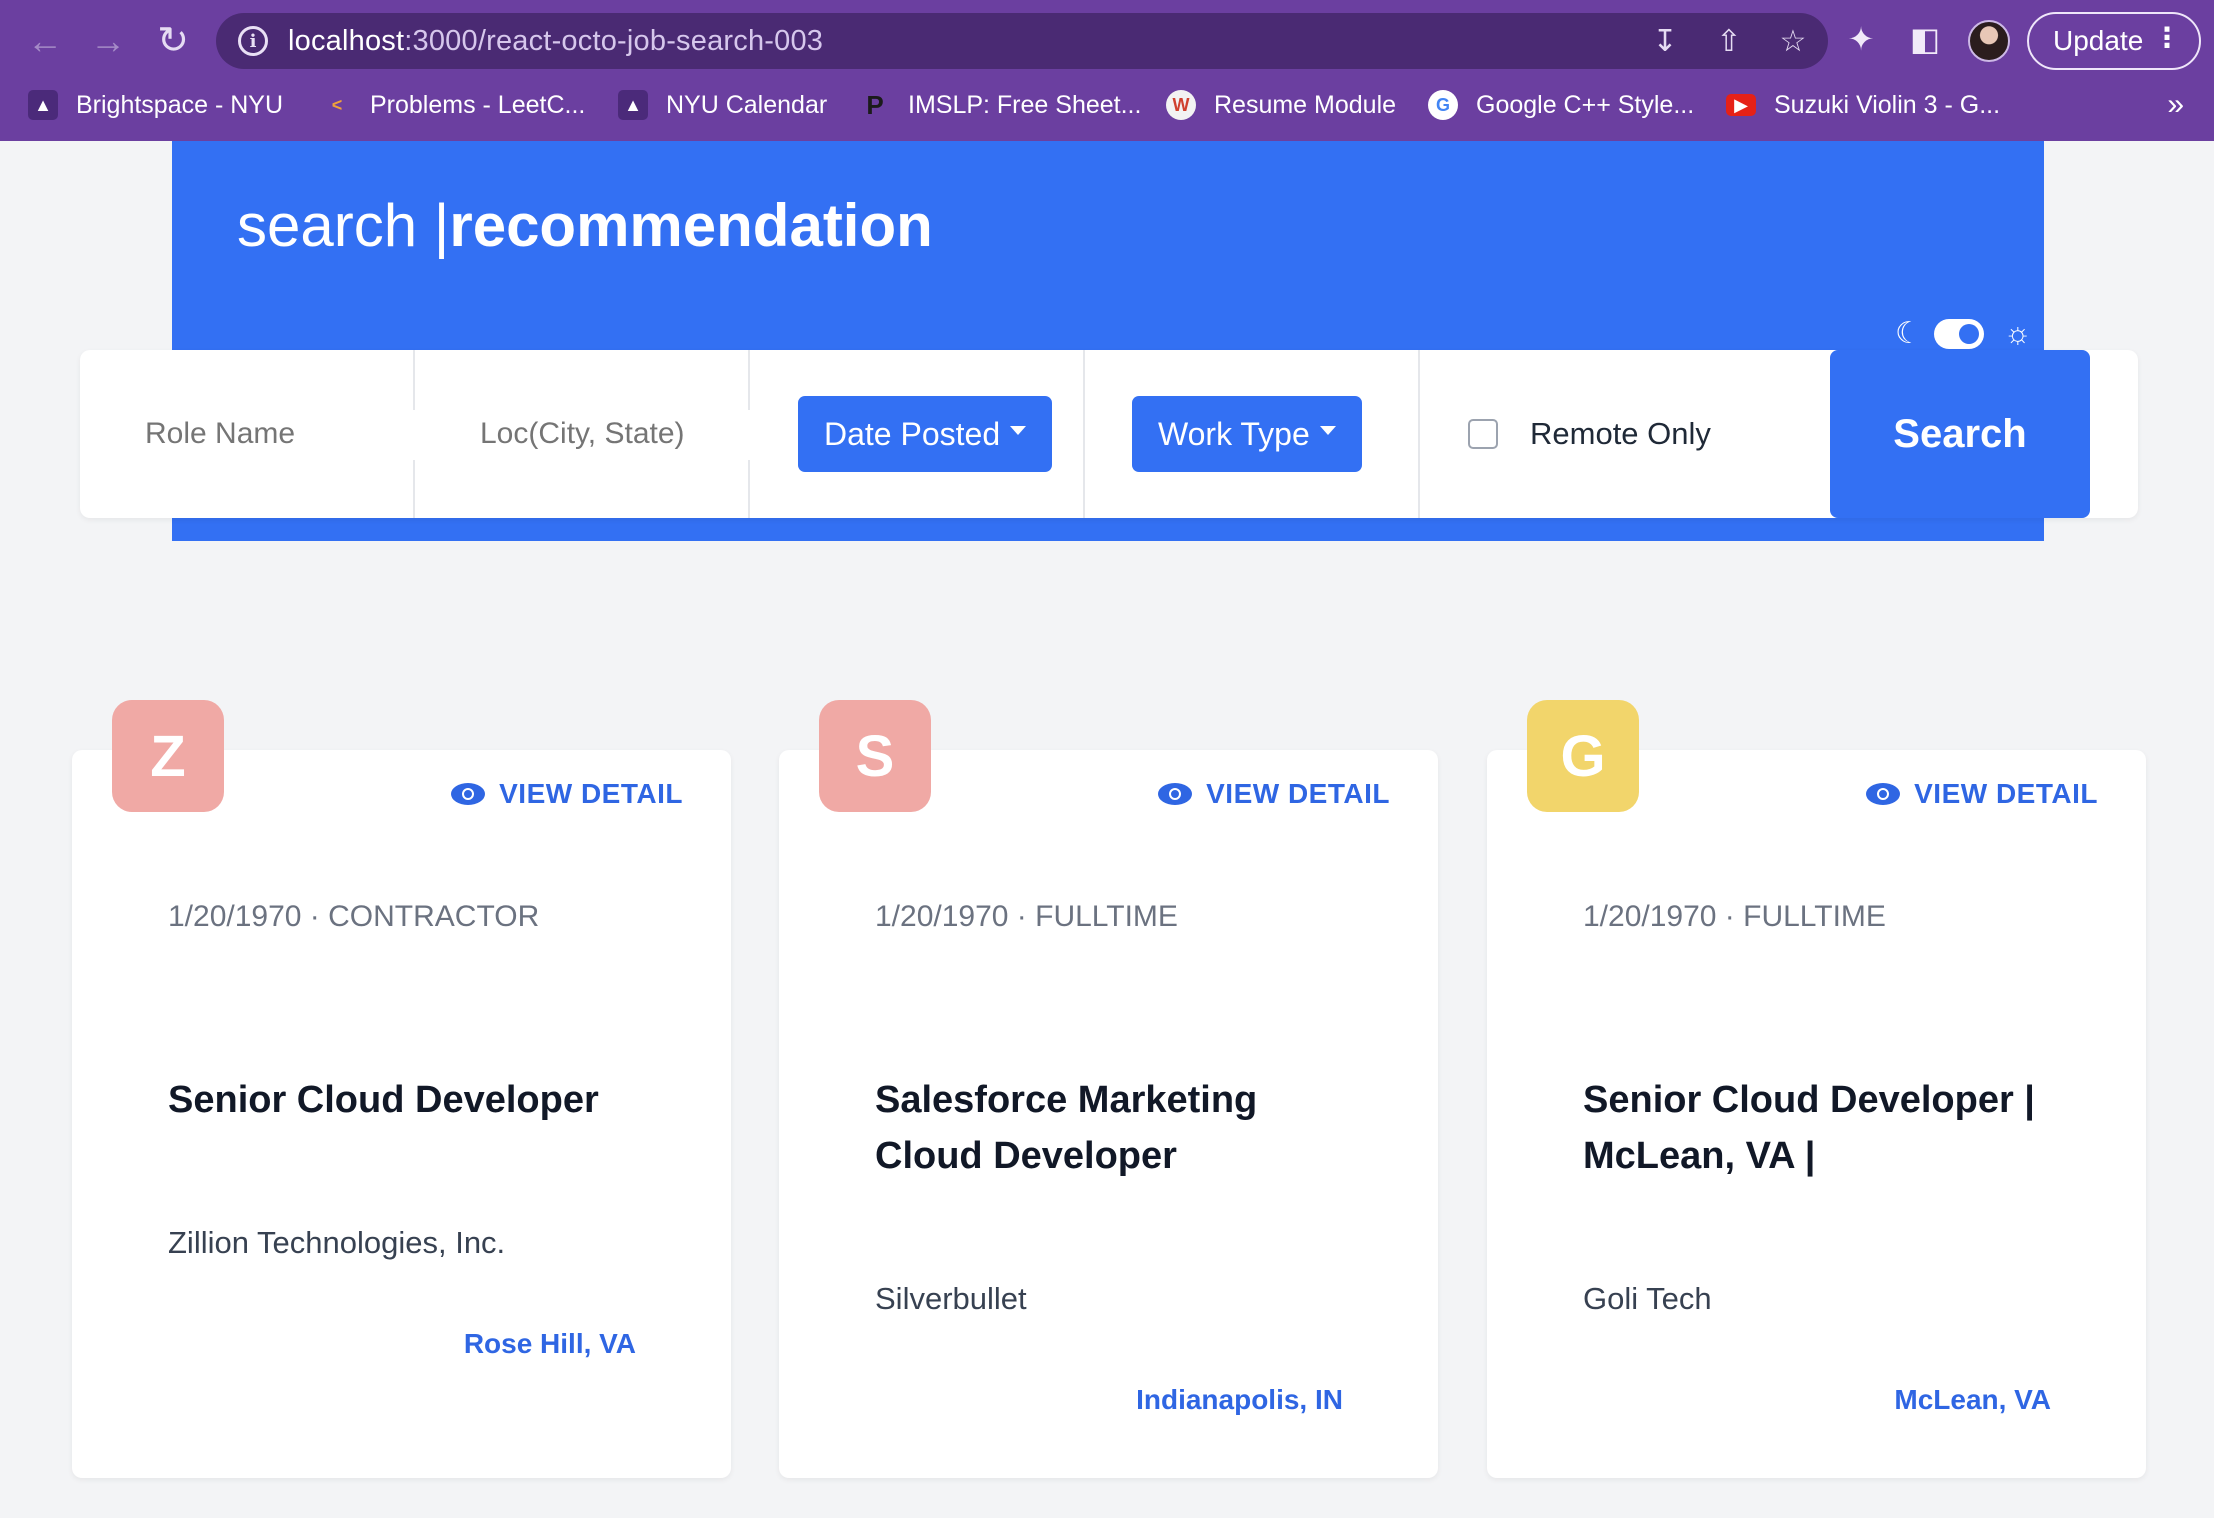 Image resolution: width=2214 pixels, height=1518 pixels. Describe the element at coordinates (383, 1100) in the screenshot. I see `job-title: Senior Cloud Developer` at that location.